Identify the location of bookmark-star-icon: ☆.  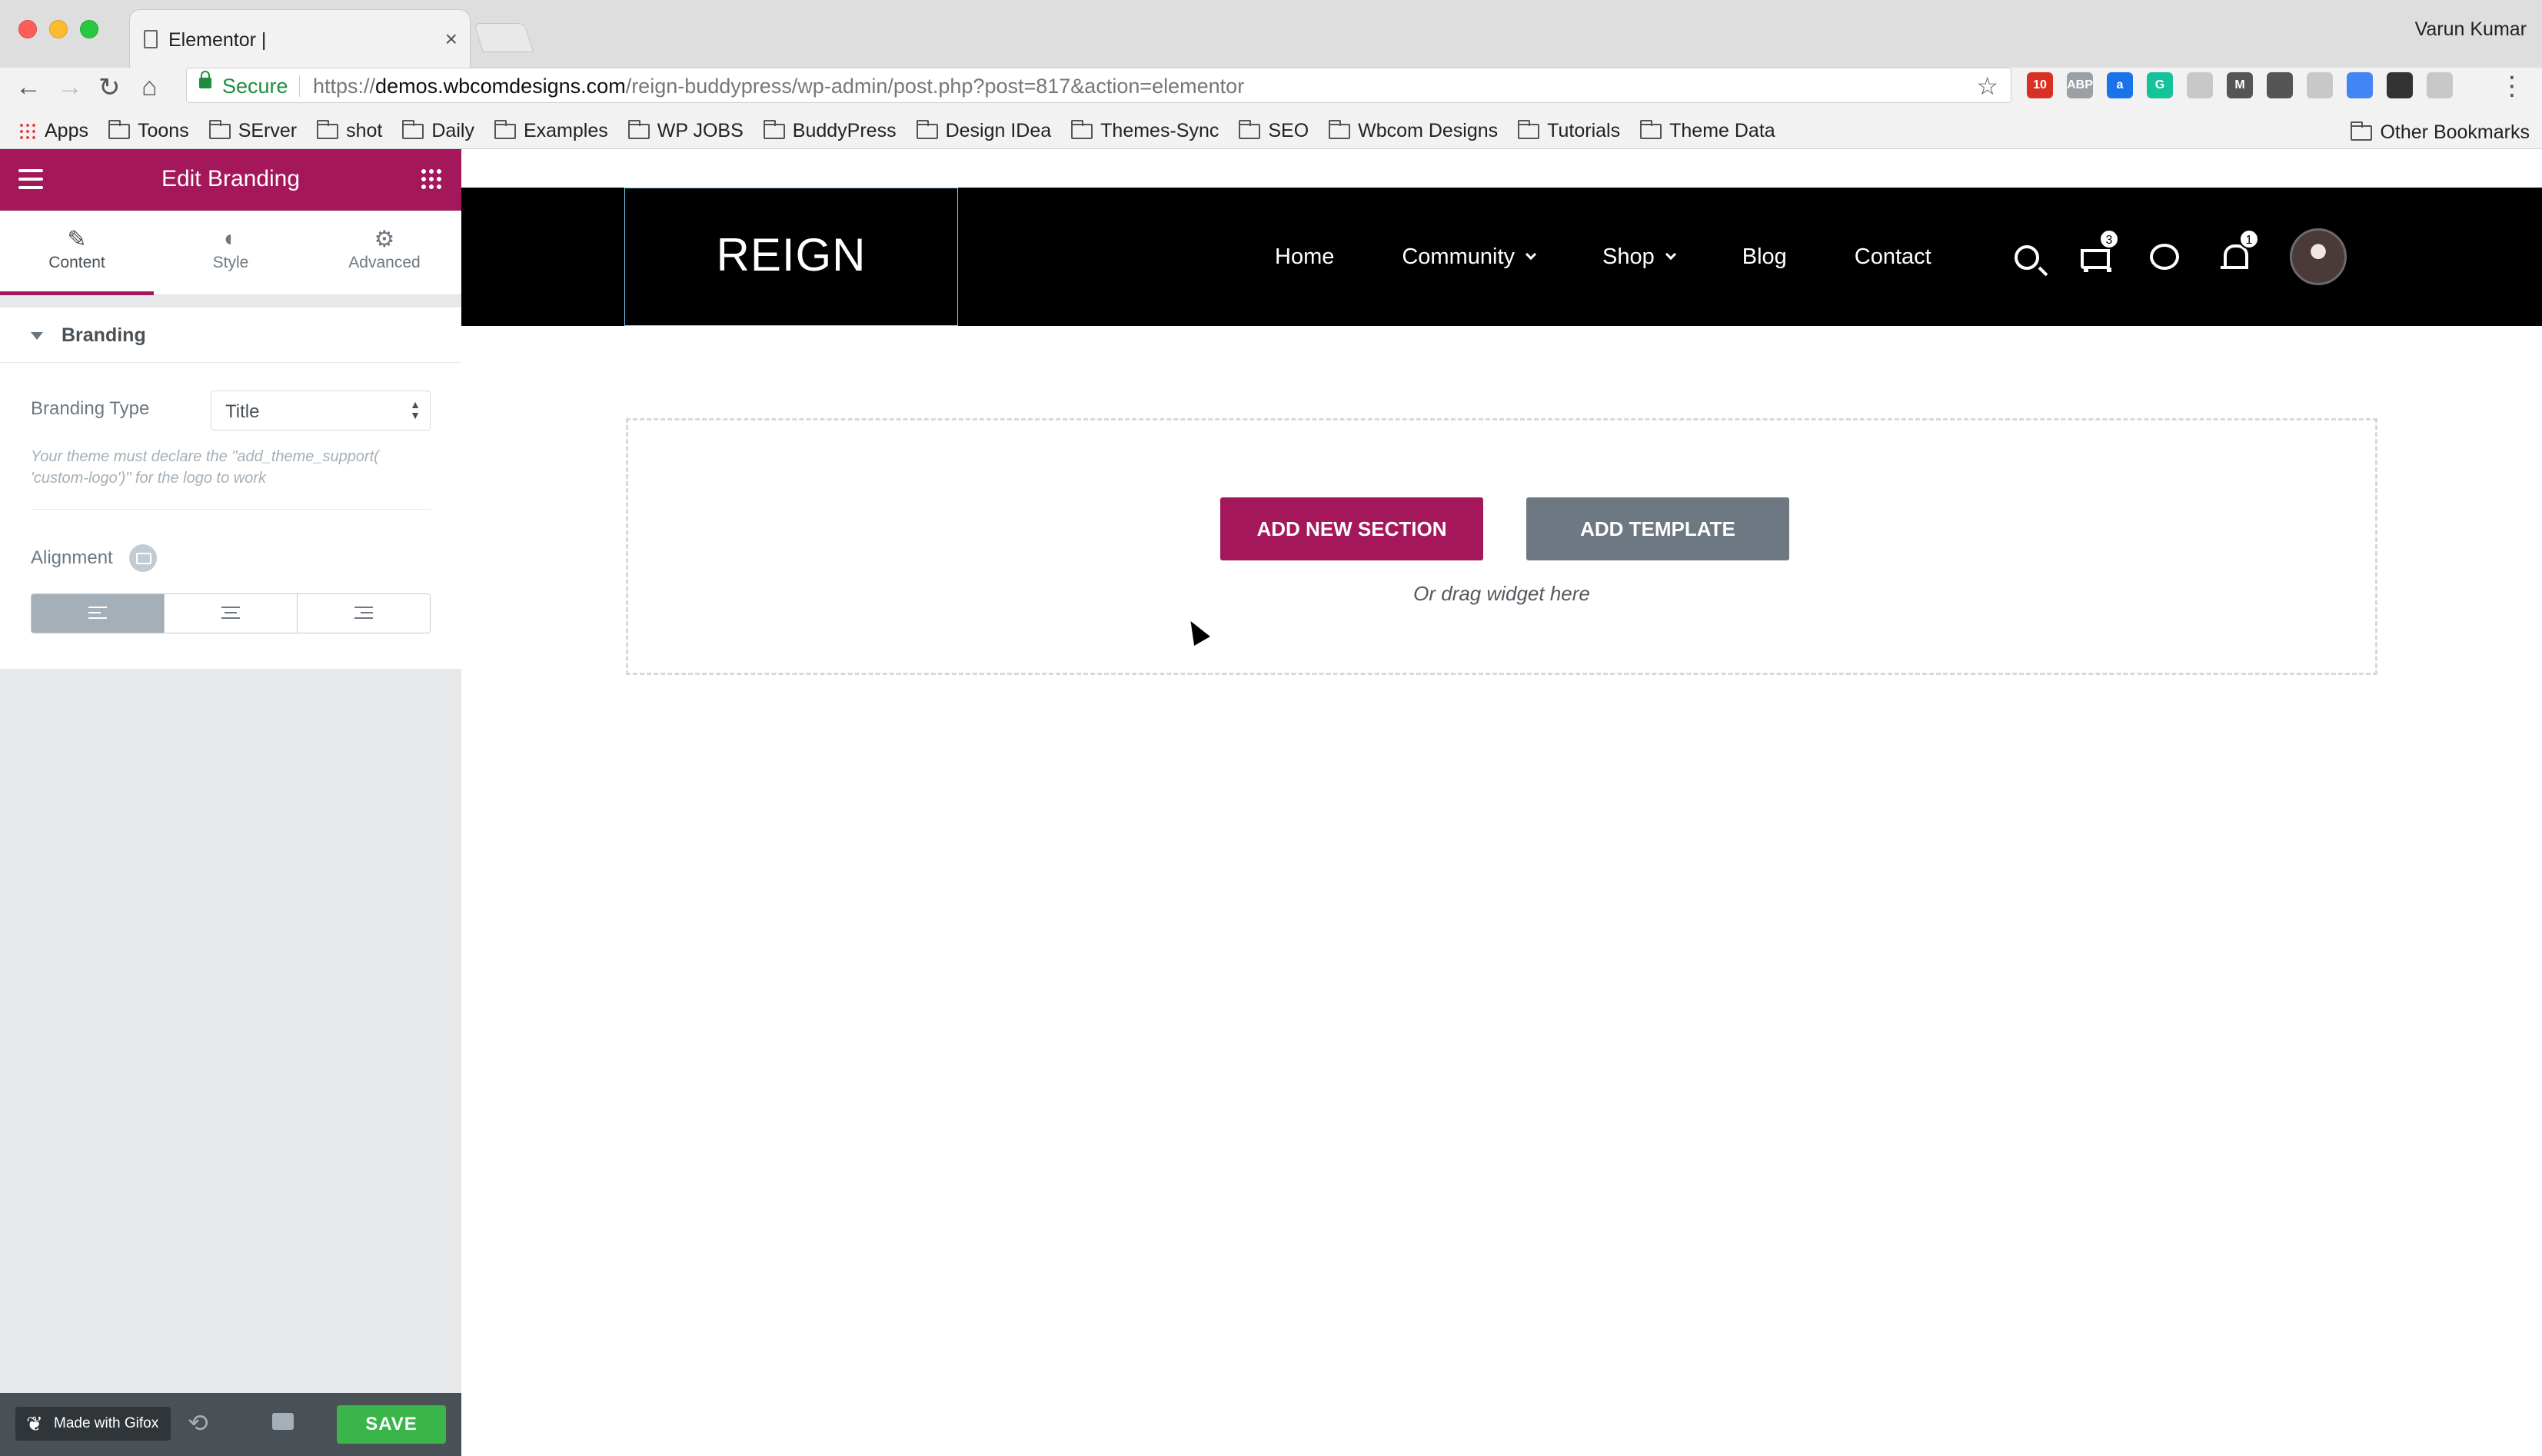
(1987, 86).